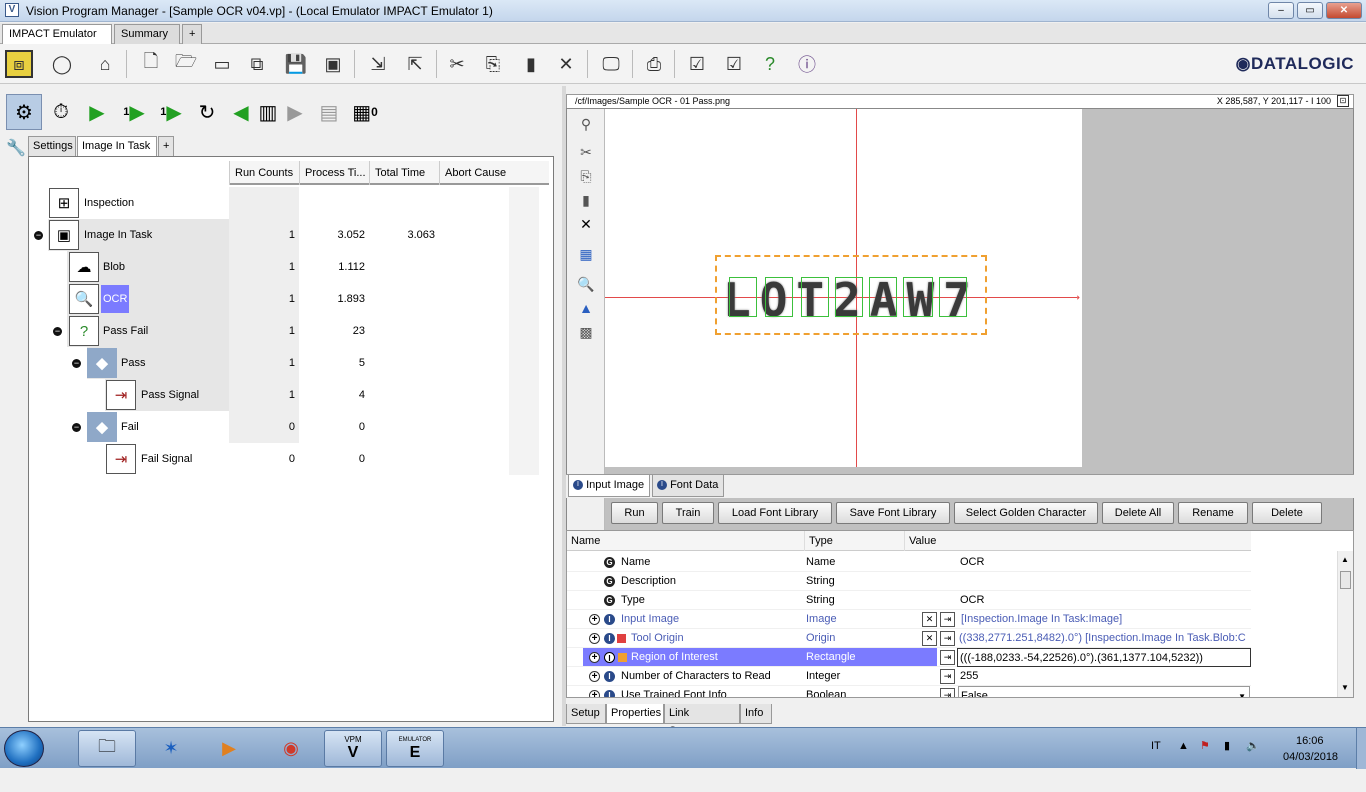 This screenshot has width=1366, height=792. What do you see at coordinates (404, 173) in the screenshot?
I see `col-total-time: Total Time` at bounding box center [404, 173].